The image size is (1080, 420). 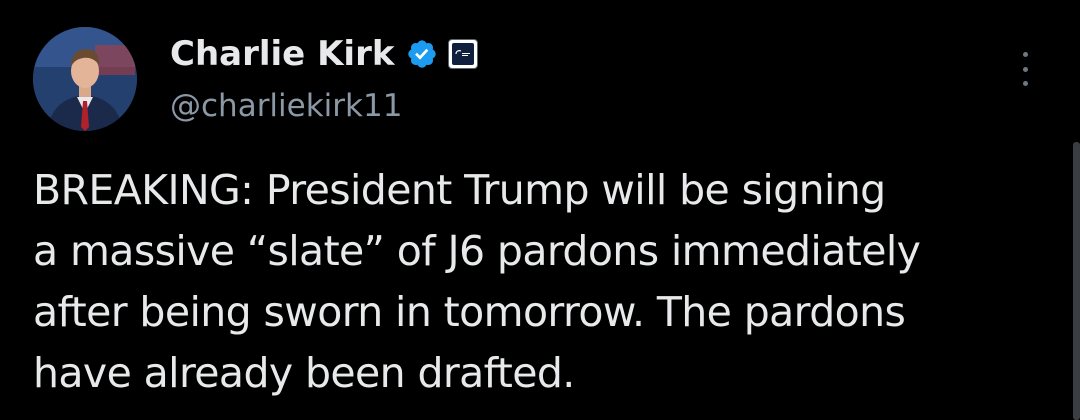 I want to click on author-display-name: Charlie Kirk, so click(x=282, y=54).